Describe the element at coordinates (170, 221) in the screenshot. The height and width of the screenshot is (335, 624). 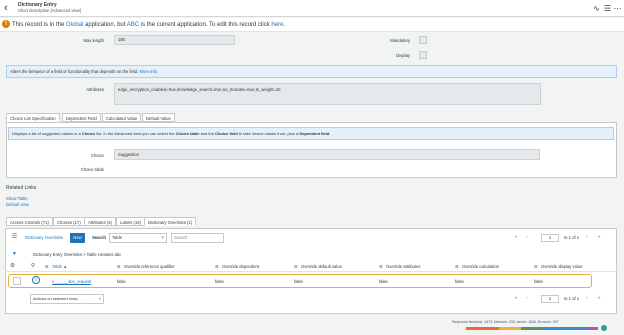
I see `tab-dictionary-overrides: Dictionary Overrides (1)` at that location.